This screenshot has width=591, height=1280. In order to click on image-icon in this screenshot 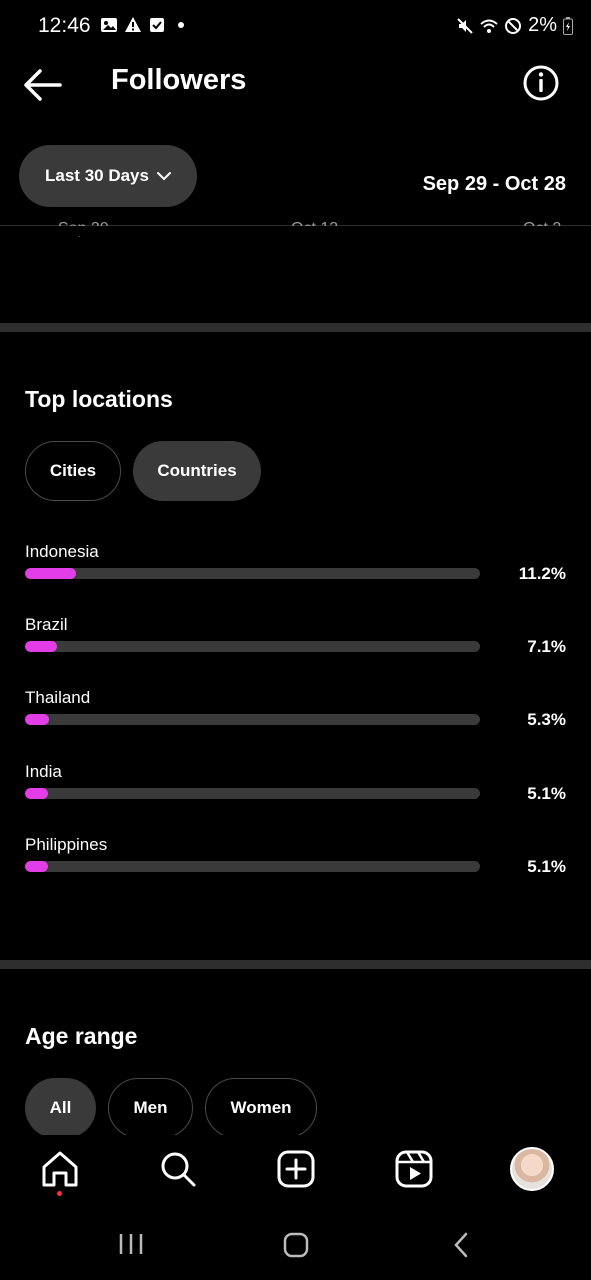, I will do `click(109, 25)`.